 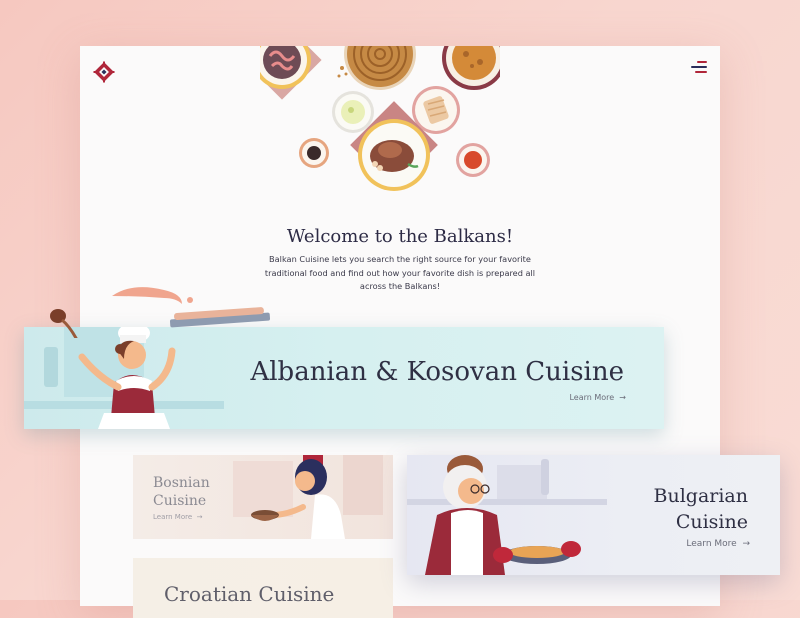 I want to click on title-line: Bosnian, so click(x=181, y=483).